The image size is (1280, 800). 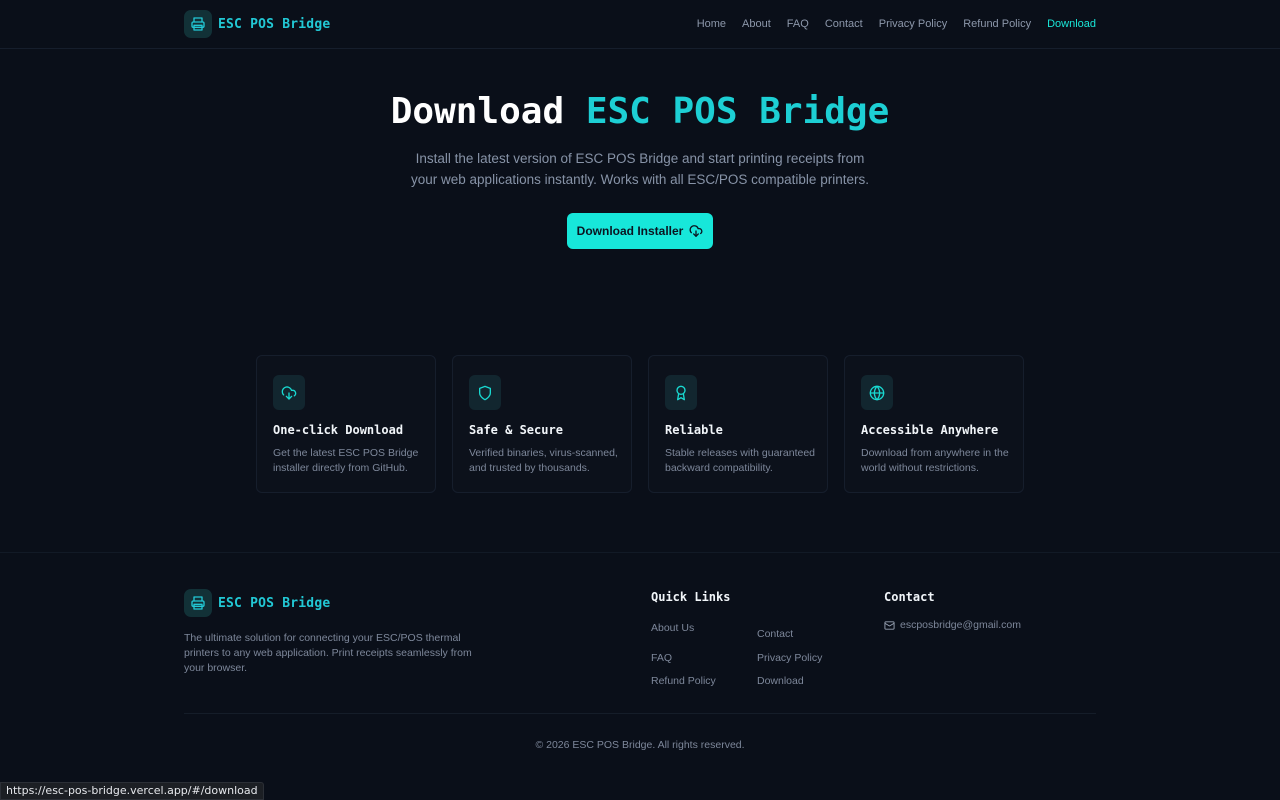 I want to click on award-icon, so click(x=681, y=392).